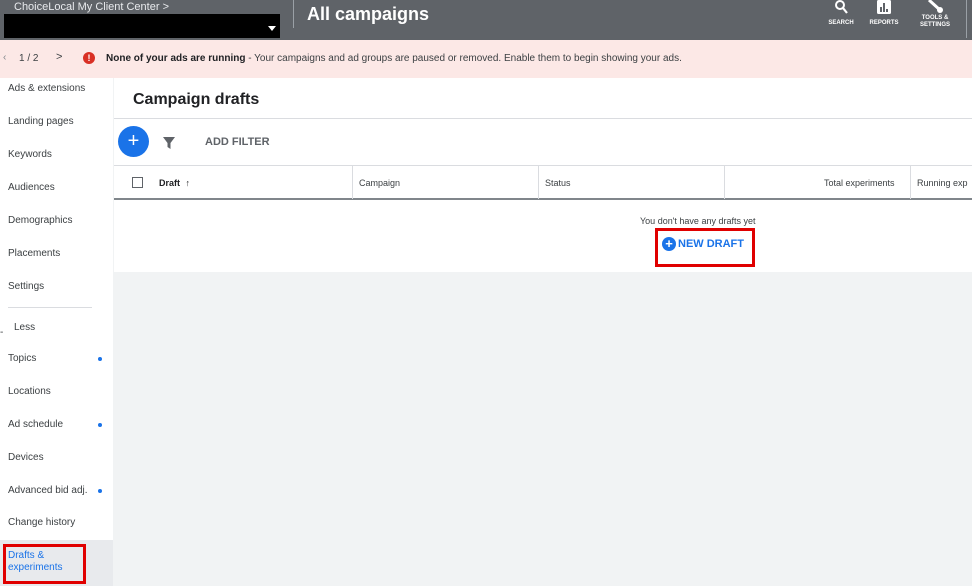 The width and height of the screenshot is (972, 586). Describe the element at coordinates (35, 424) in the screenshot. I see `sidebar-item-ad-schedule: Ad schedule` at that location.